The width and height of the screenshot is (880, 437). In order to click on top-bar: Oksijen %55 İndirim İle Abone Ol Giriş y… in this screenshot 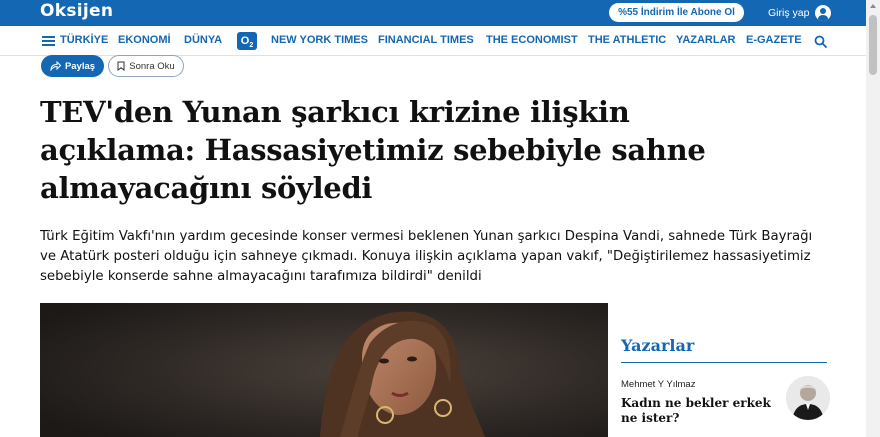, I will do `click(433, 13)`.